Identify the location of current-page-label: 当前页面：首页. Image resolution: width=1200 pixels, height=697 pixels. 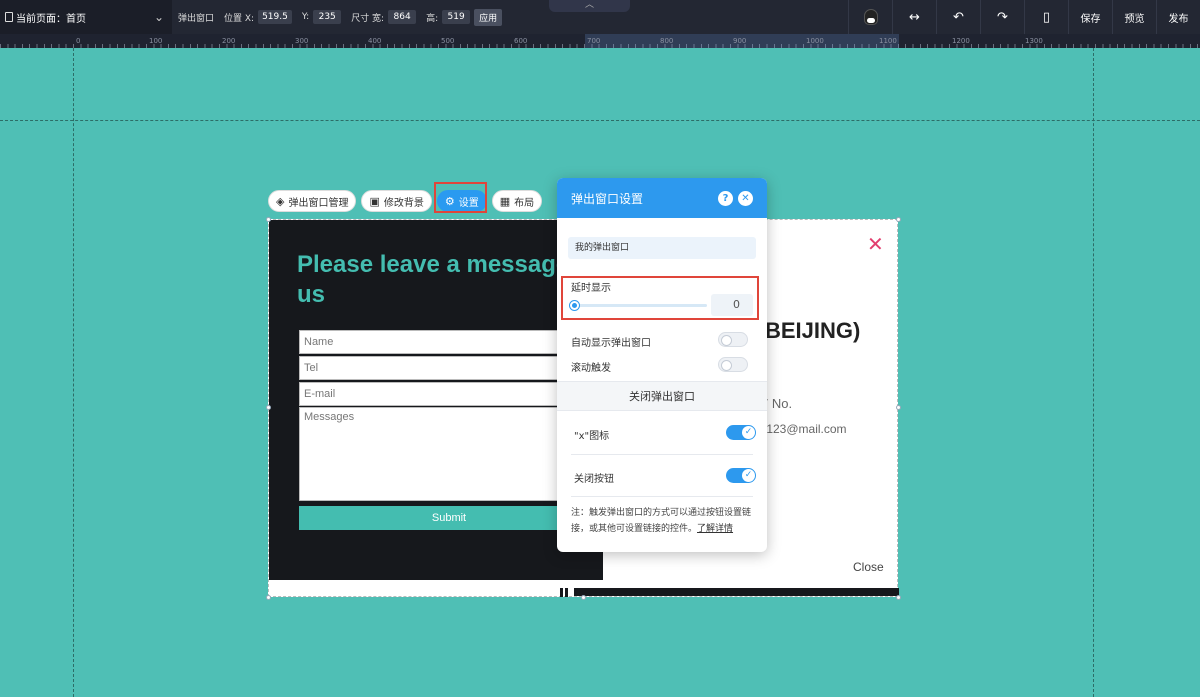
(51, 19).